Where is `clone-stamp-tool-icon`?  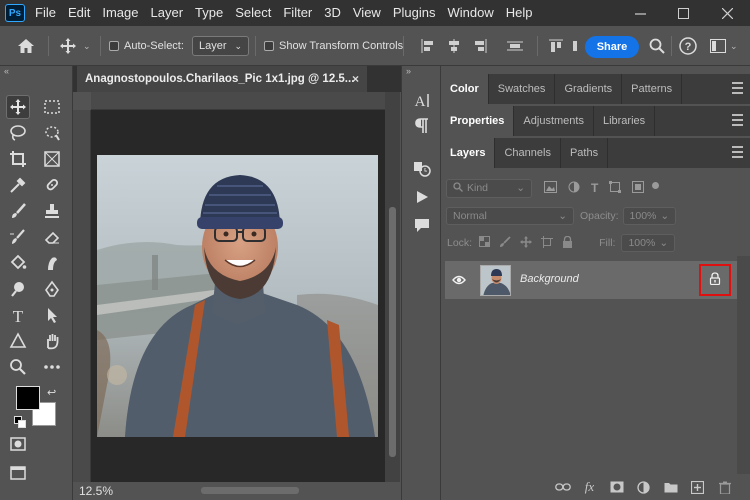
clone-stamp-tool-icon is located at coordinates (52, 211).